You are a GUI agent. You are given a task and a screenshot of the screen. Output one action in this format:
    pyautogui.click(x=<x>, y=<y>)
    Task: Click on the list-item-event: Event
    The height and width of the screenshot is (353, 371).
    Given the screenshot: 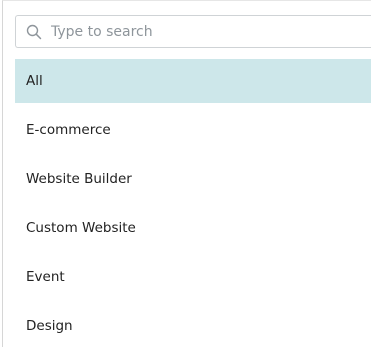 What is the action you would take?
    pyautogui.click(x=193, y=277)
    